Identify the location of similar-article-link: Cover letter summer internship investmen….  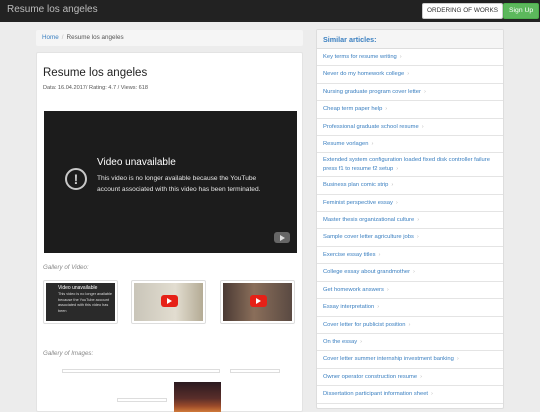
(410, 360).